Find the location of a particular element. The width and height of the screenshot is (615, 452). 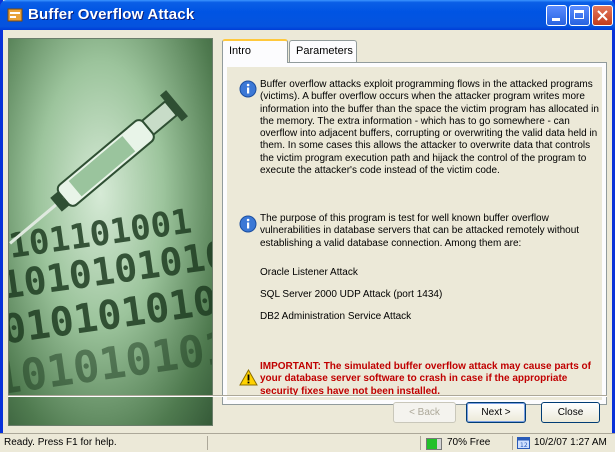

tab-parameters: Parameters is located at coordinates (323, 51).